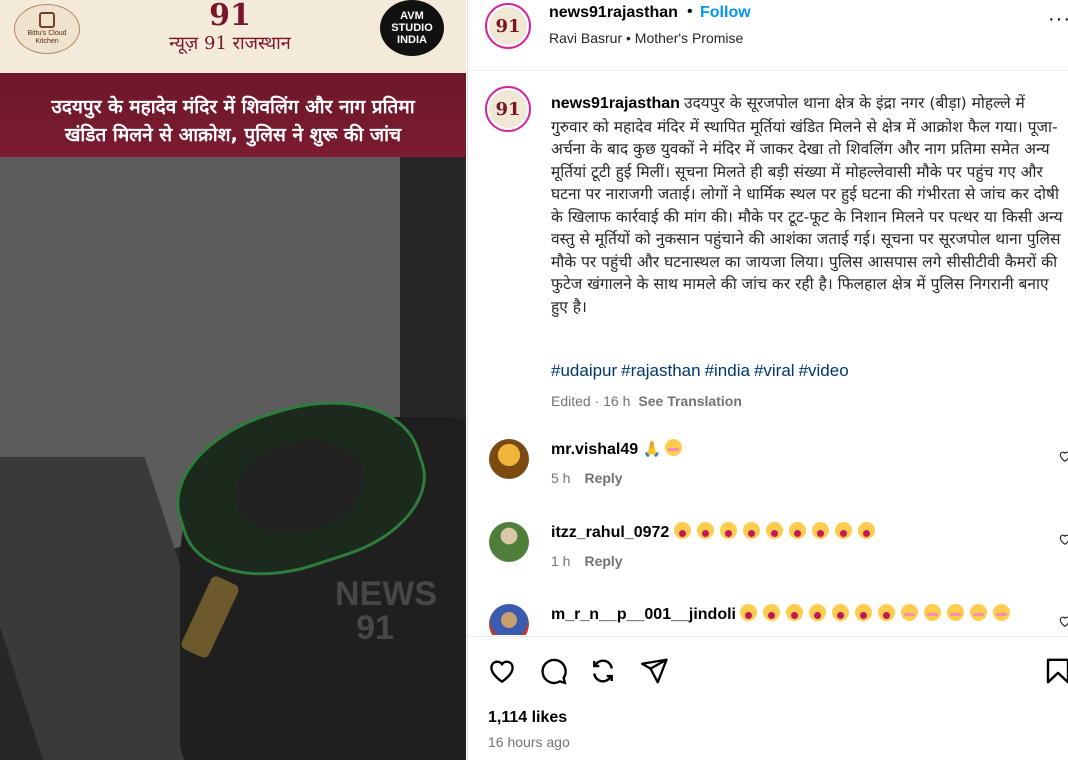  Describe the element at coordinates (1058, 19) in the screenshot. I see `more-options-icon: ···` at that location.